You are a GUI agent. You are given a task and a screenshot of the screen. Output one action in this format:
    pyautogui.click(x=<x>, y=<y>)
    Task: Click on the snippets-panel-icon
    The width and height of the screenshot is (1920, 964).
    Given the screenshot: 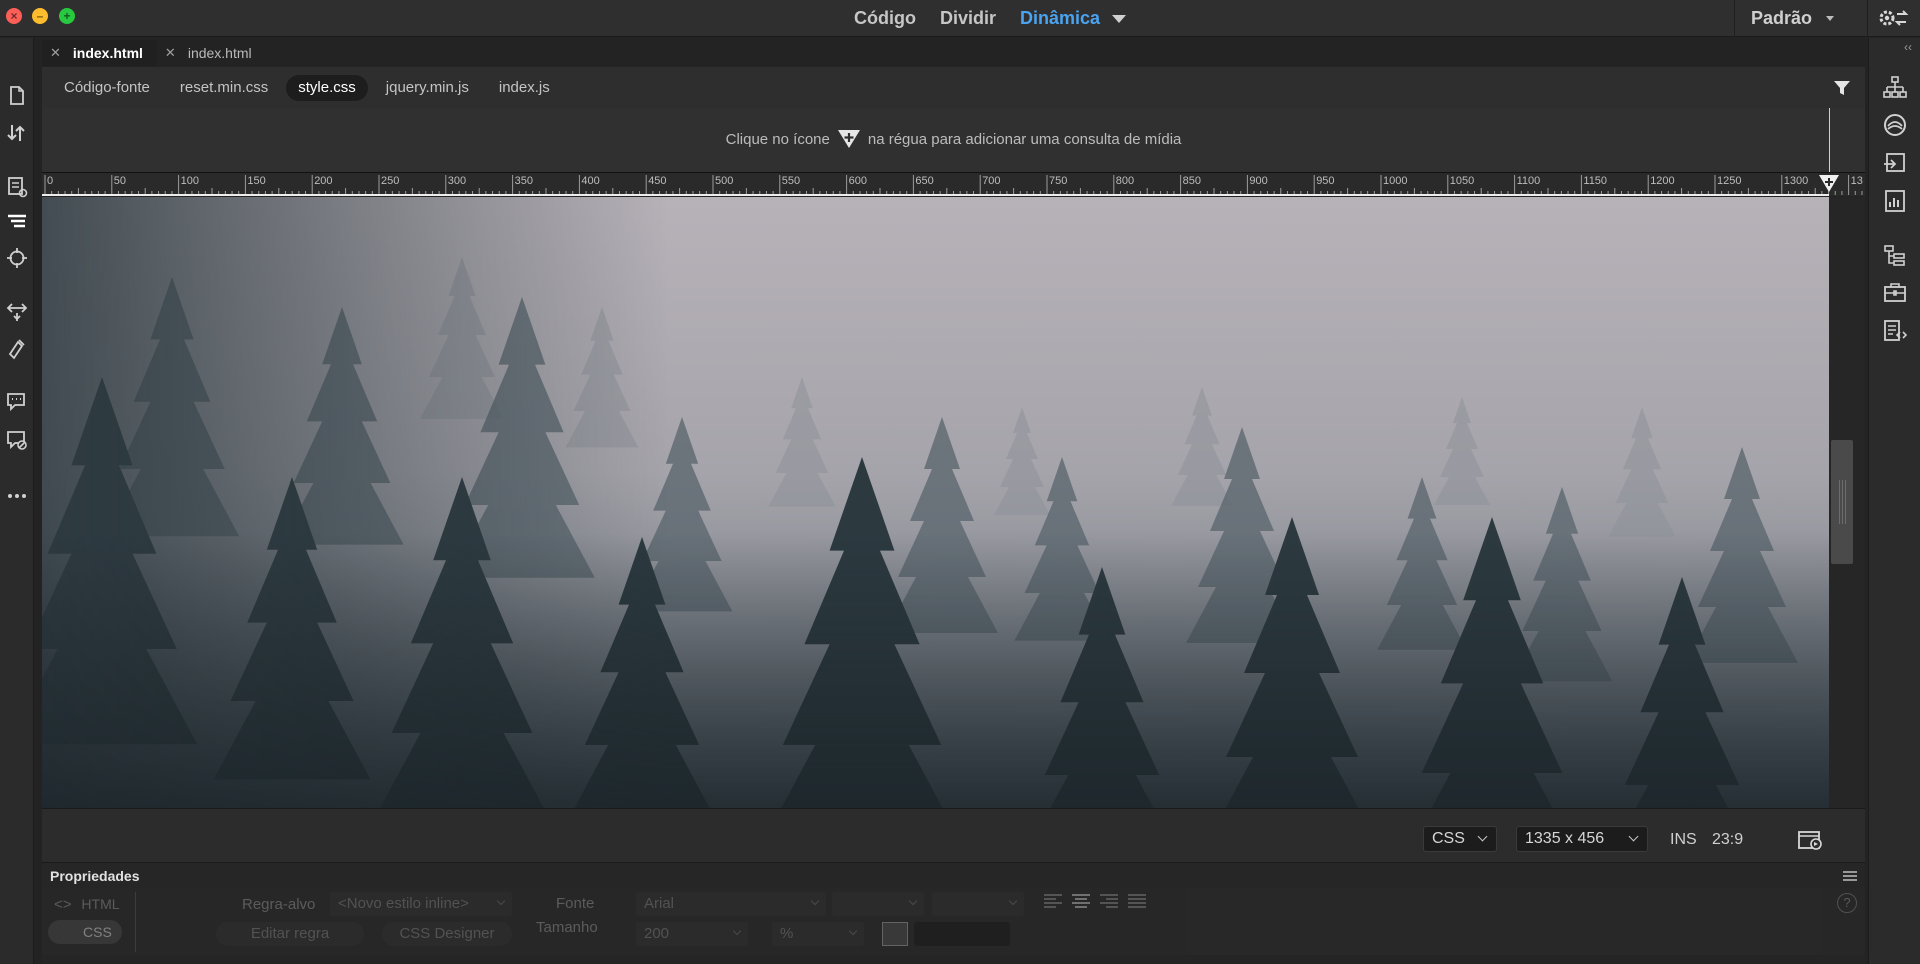 What is the action you would take?
    pyautogui.click(x=1895, y=331)
    